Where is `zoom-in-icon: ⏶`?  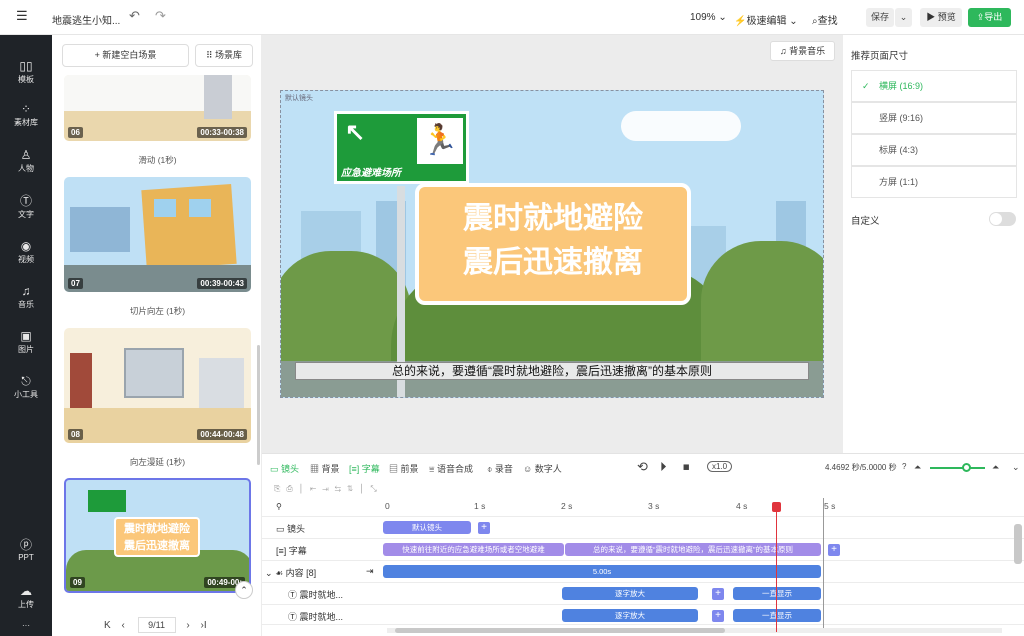
zoom-in-icon: ⏶ is located at coordinates (995, 467).